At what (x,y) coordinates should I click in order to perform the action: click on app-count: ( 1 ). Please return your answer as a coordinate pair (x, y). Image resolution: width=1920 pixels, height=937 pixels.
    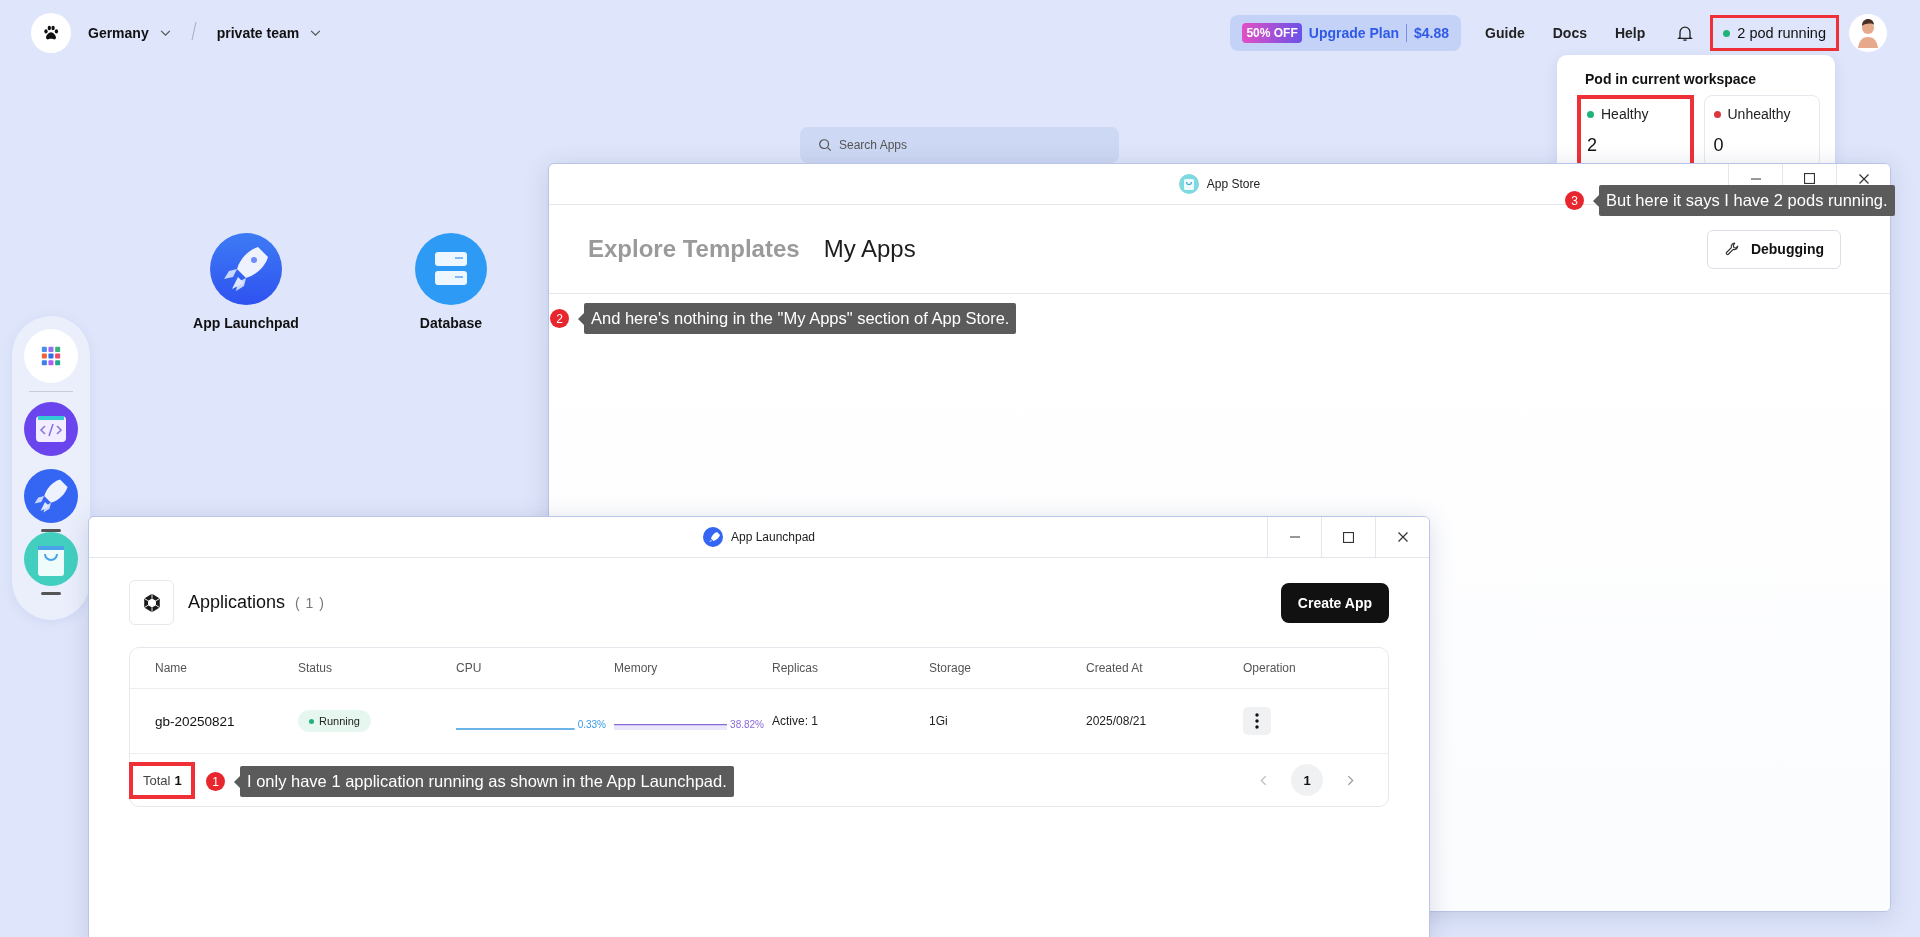
    Looking at the image, I should click on (310, 602).